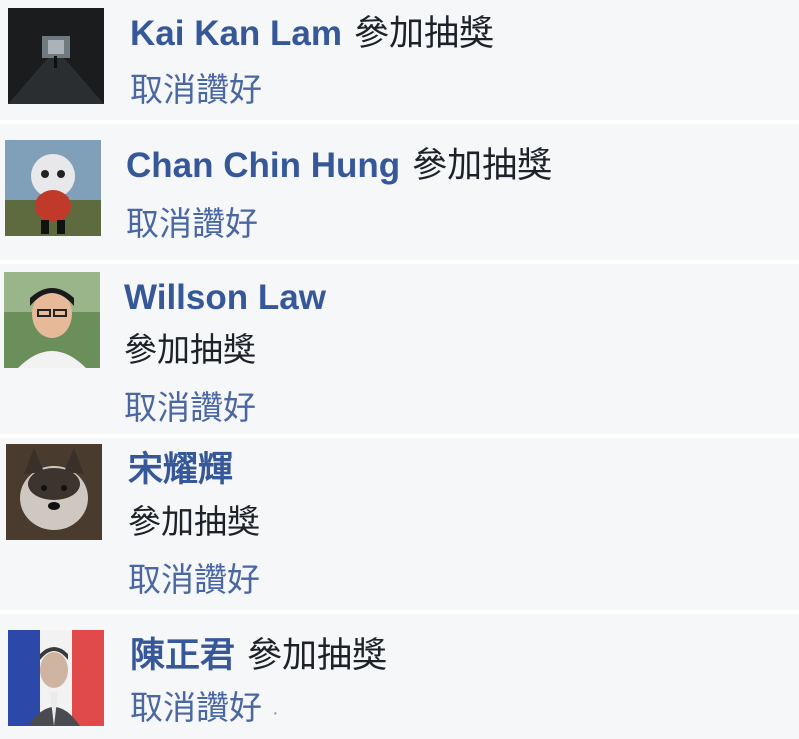 The image size is (799, 739). I want to click on unlike-row: 取消讚好 ·, so click(258, 710).